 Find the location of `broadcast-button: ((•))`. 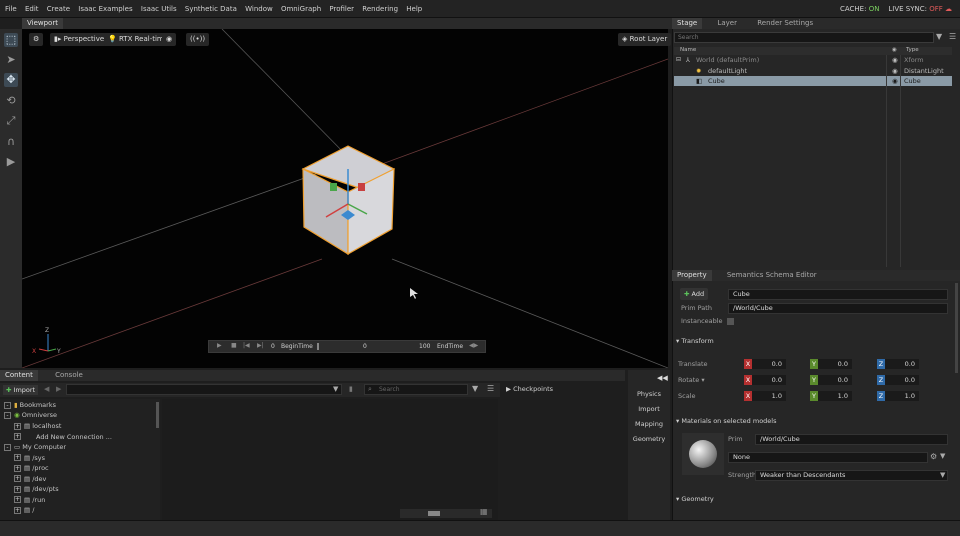

broadcast-button: ((•)) is located at coordinates (198, 39).